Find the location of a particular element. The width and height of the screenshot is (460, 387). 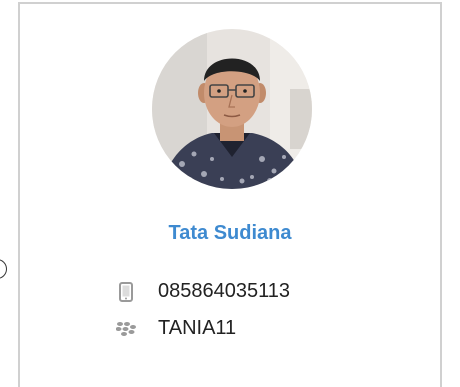

bbm-pin: TANIA11 is located at coordinates (197, 328).